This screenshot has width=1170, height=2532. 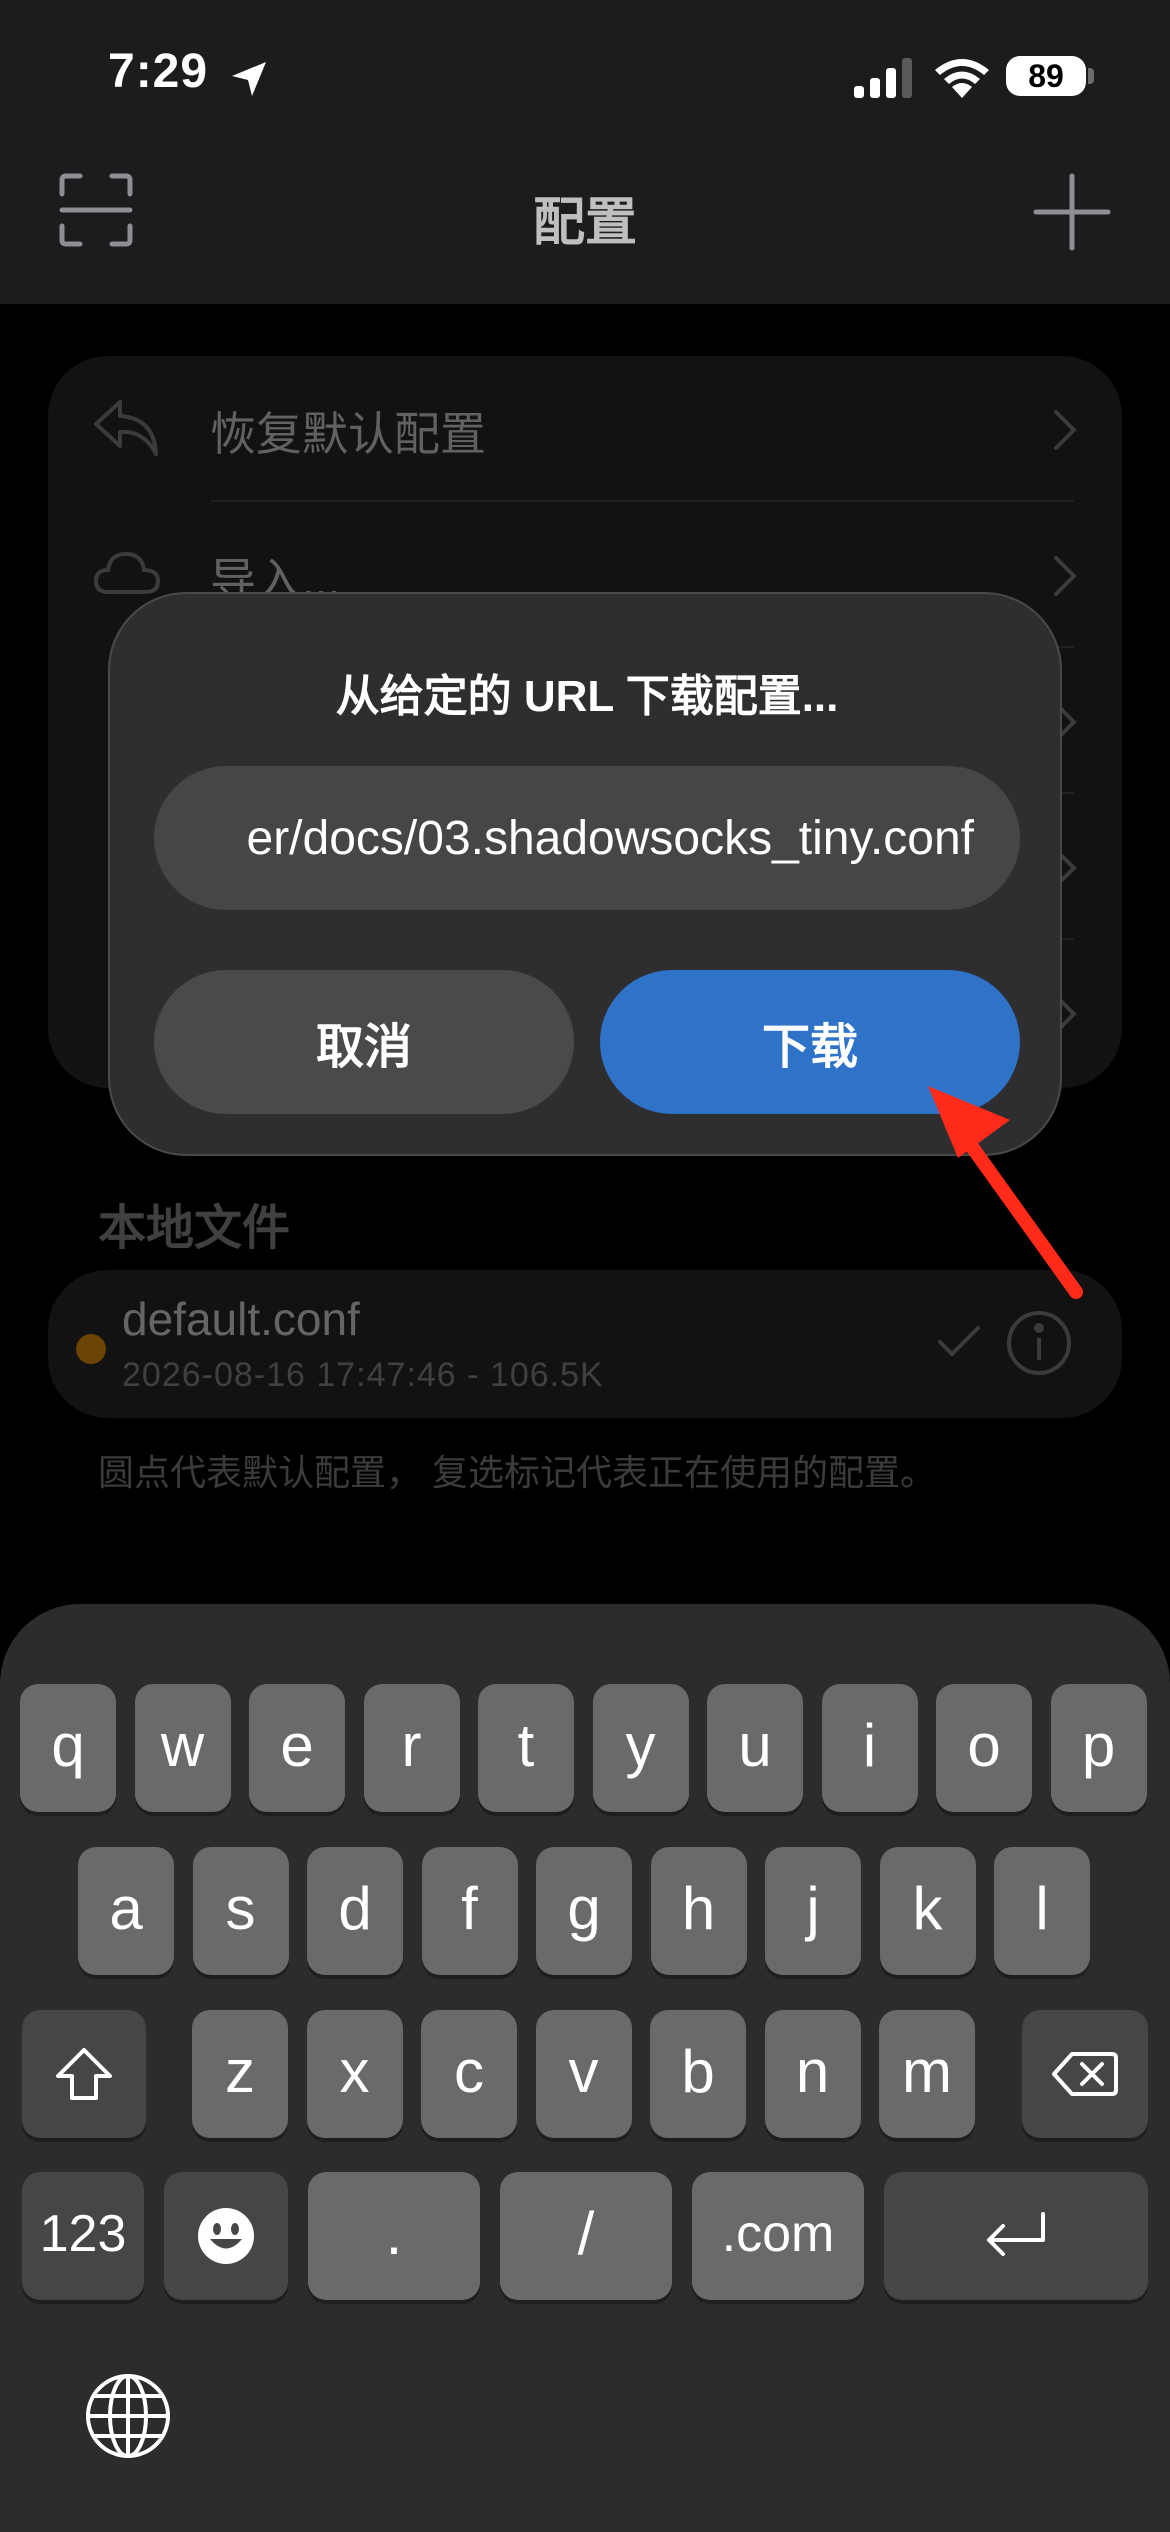 I want to click on return-key, so click(x=1016, y=2236).